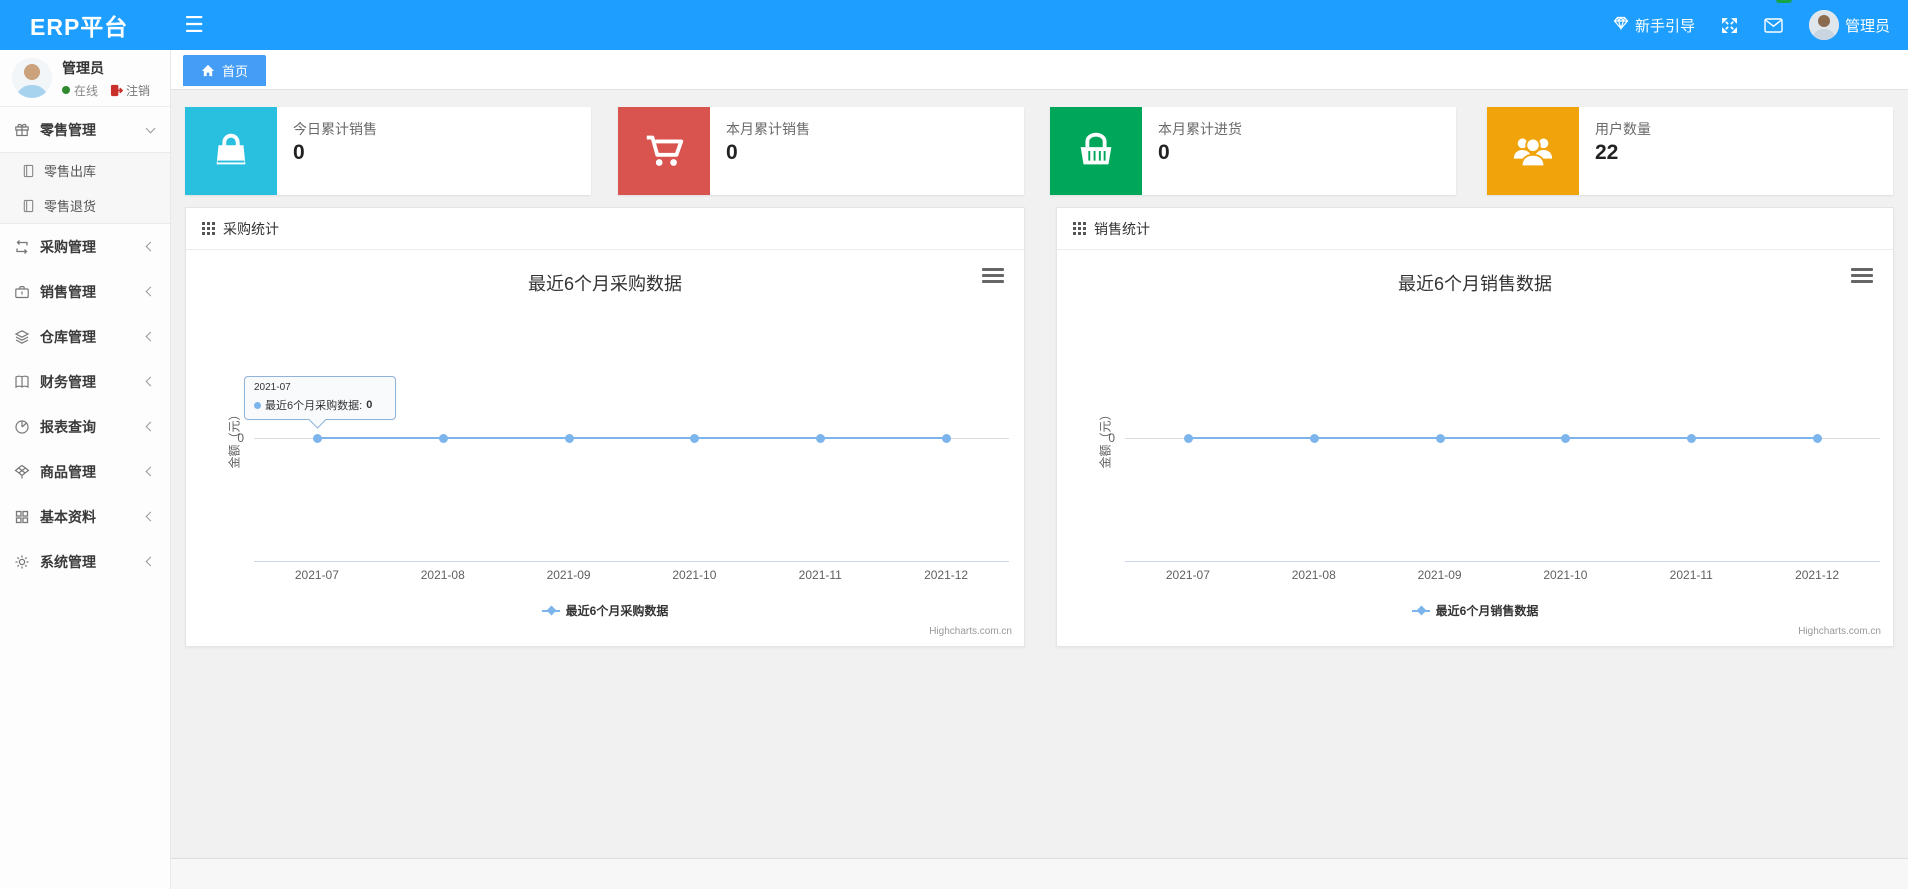 This screenshot has height=889, width=1908. What do you see at coordinates (1778, 25) in the screenshot?
I see `messages-button: 0` at bounding box center [1778, 25].